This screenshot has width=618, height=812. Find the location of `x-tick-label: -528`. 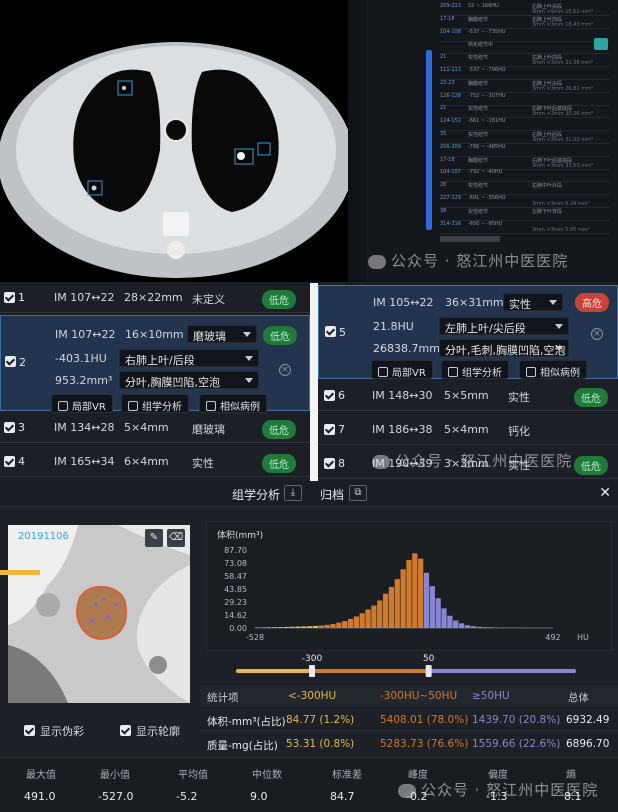

x-tick-label: -528 is located at coordinates (255, 637).